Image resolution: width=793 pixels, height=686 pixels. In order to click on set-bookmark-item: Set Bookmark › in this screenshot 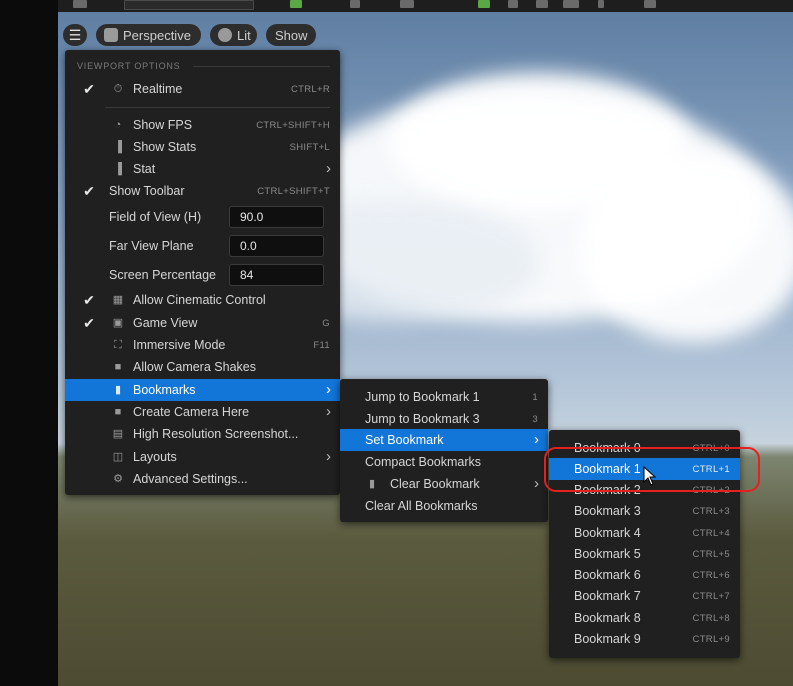, I will do `click(444, 440)`.